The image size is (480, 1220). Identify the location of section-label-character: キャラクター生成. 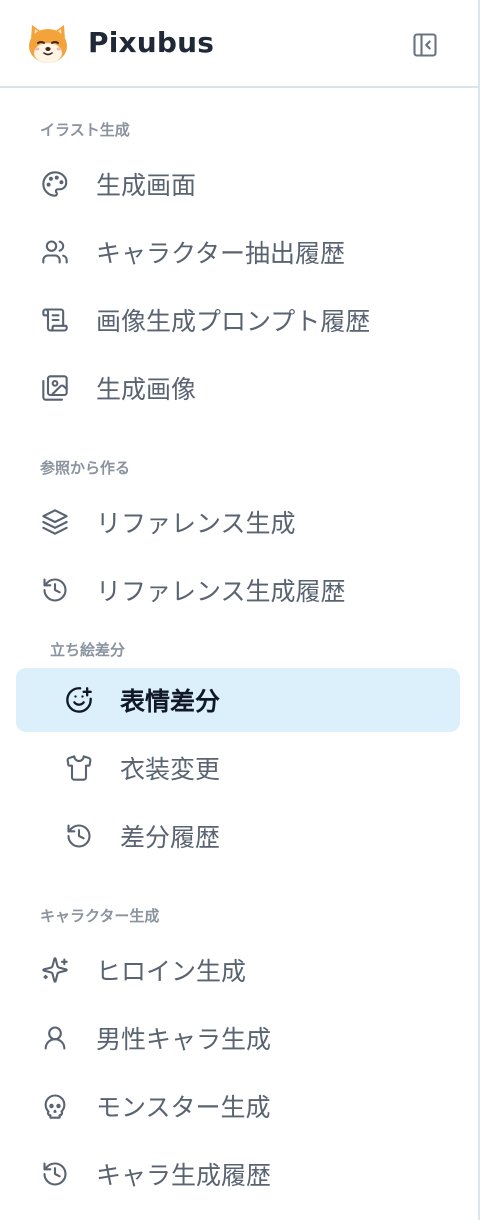
(100, 916).